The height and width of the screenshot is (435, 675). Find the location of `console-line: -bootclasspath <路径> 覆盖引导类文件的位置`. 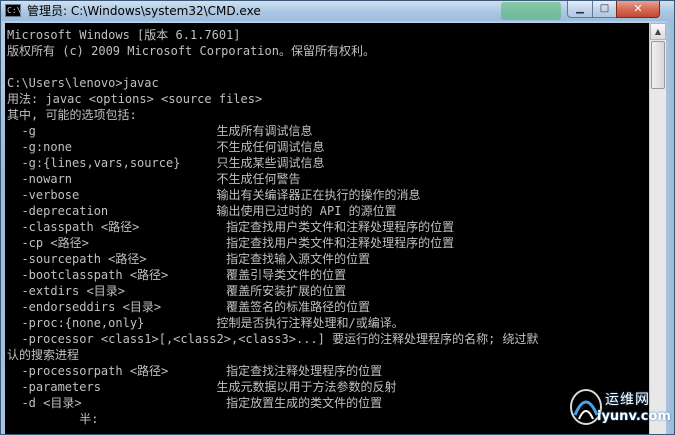

console-line: -bootclasspath <路径> 覆盖引导类文件的位置 is located at coordinates (177, 275).